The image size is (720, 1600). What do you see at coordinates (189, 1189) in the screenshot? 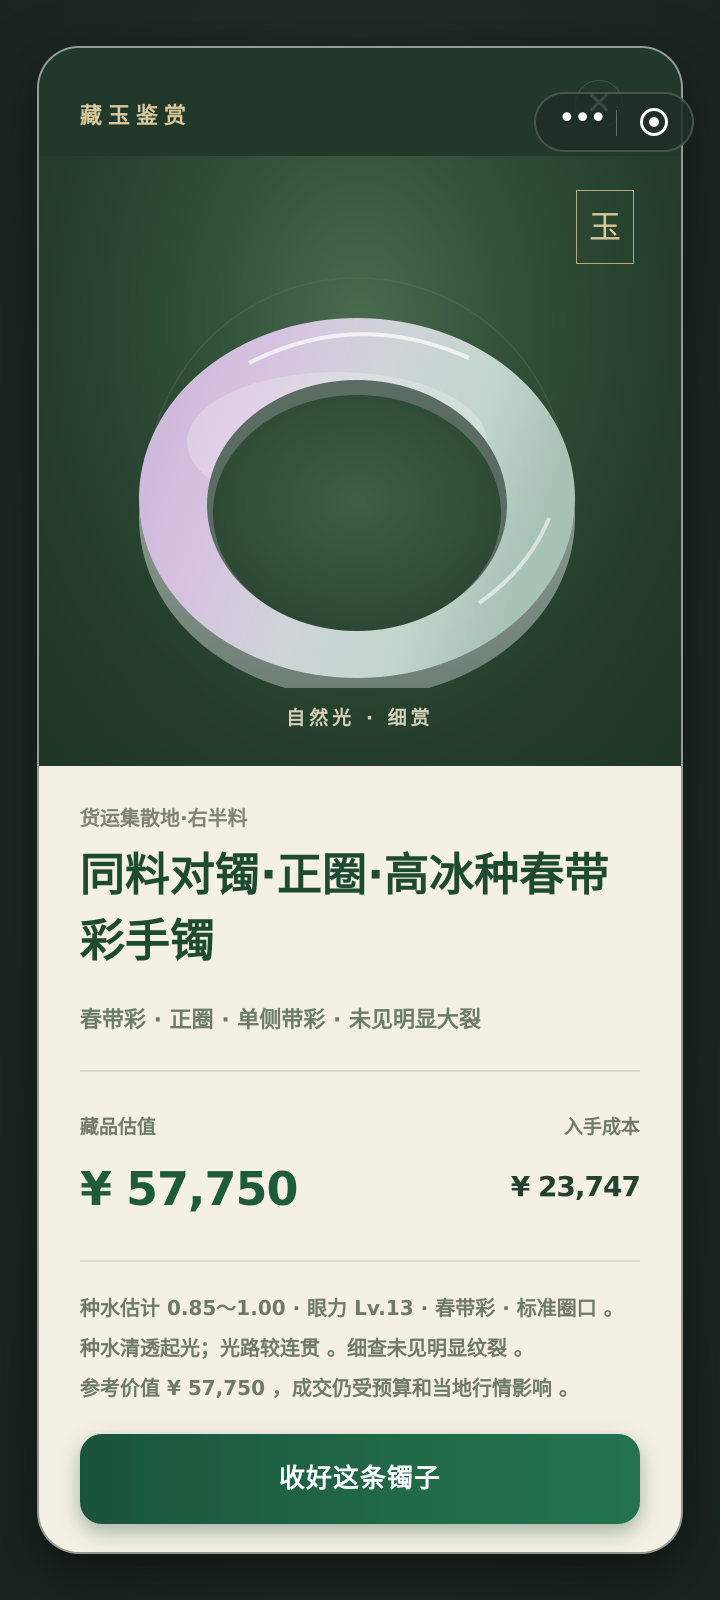
I see `valuation-price: ¥ 57,750` at bounding box center [189, 1189].